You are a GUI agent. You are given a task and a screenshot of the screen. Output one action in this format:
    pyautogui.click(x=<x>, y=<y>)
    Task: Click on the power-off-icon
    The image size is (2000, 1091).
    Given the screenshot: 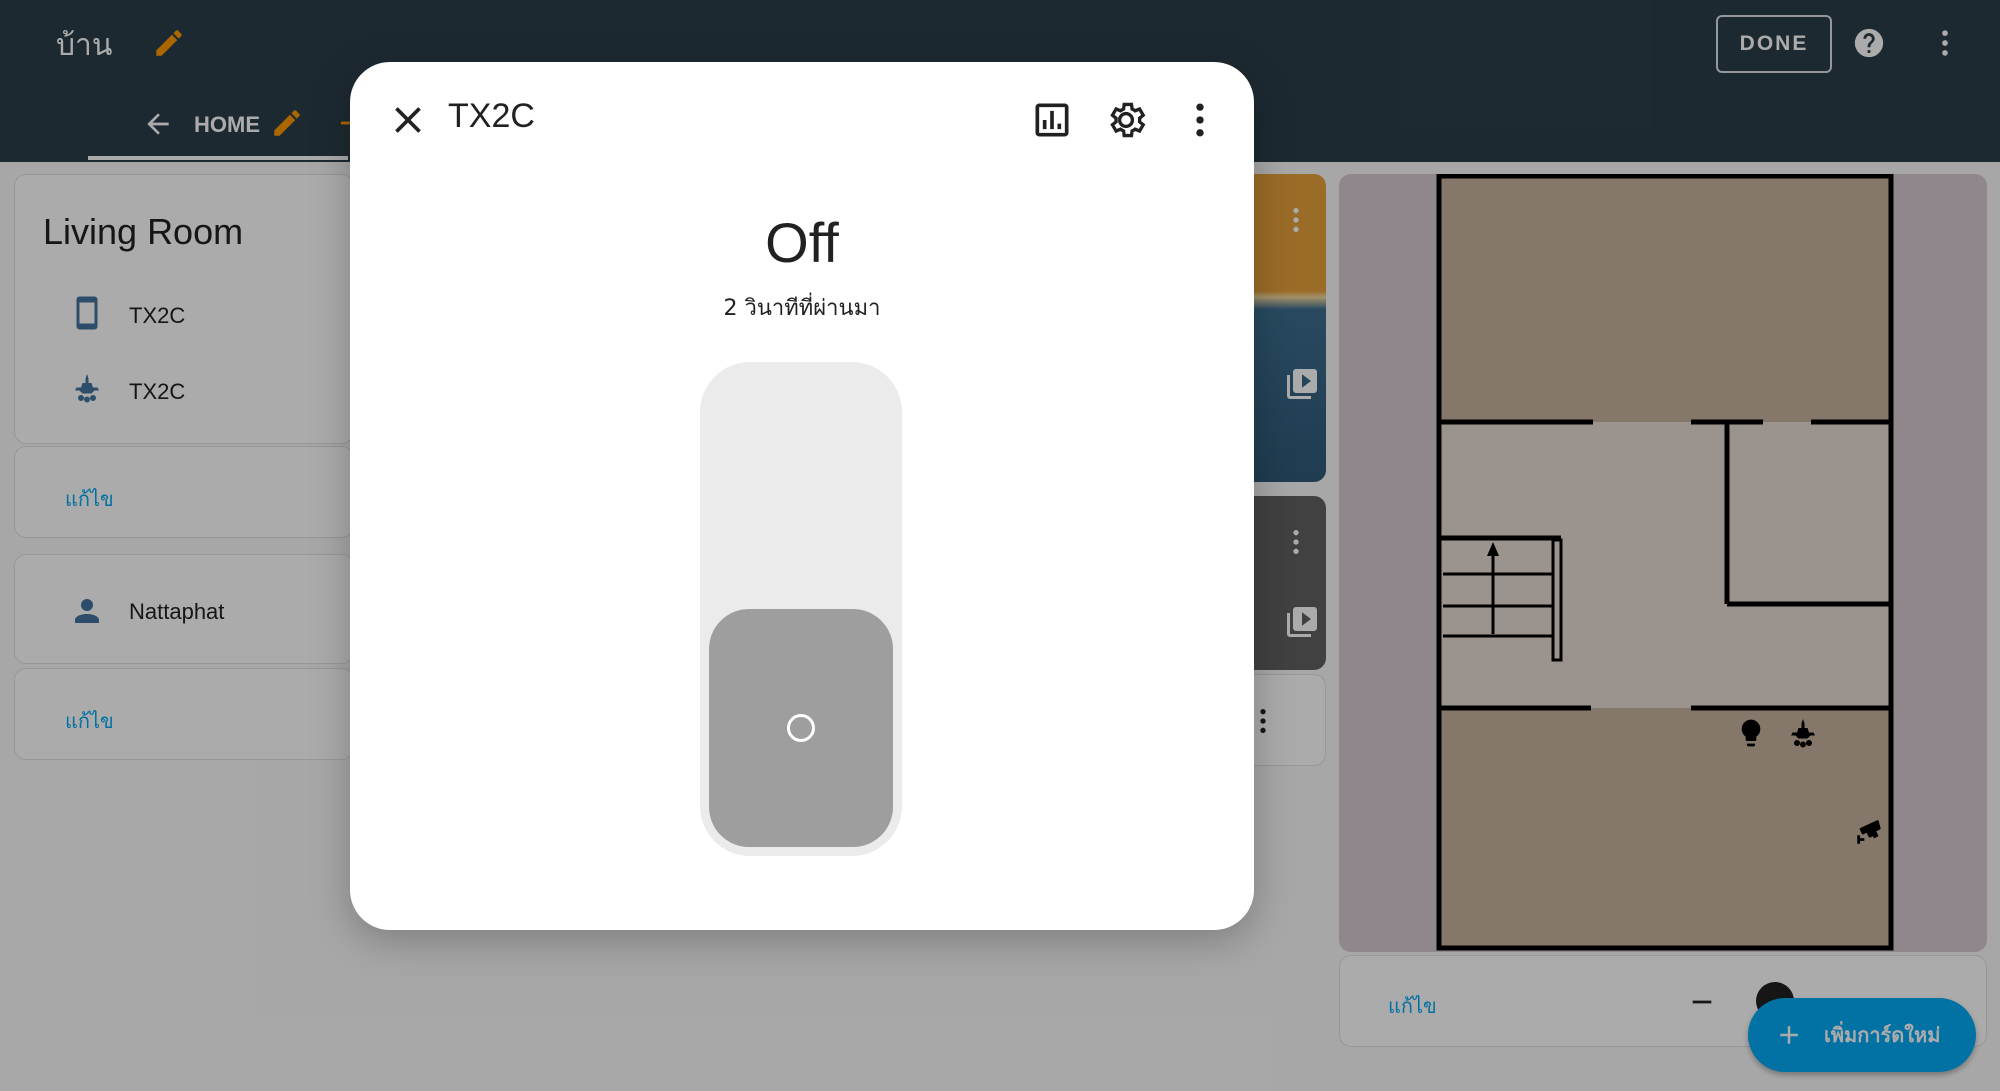 What is the action you would take?
    pyautogui.click(x=801, y=728)
    